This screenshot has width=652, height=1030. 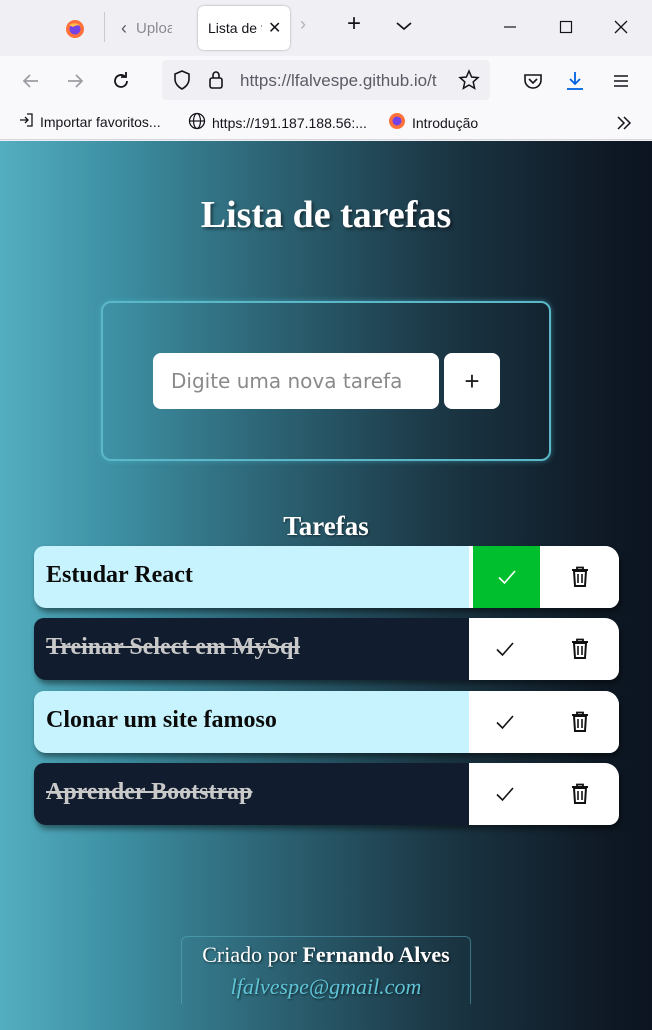 What do you see at coordinates (303, 24) in the screenshot?
I see `chevron-right-icon: ›` at bounding box center [303, 24].